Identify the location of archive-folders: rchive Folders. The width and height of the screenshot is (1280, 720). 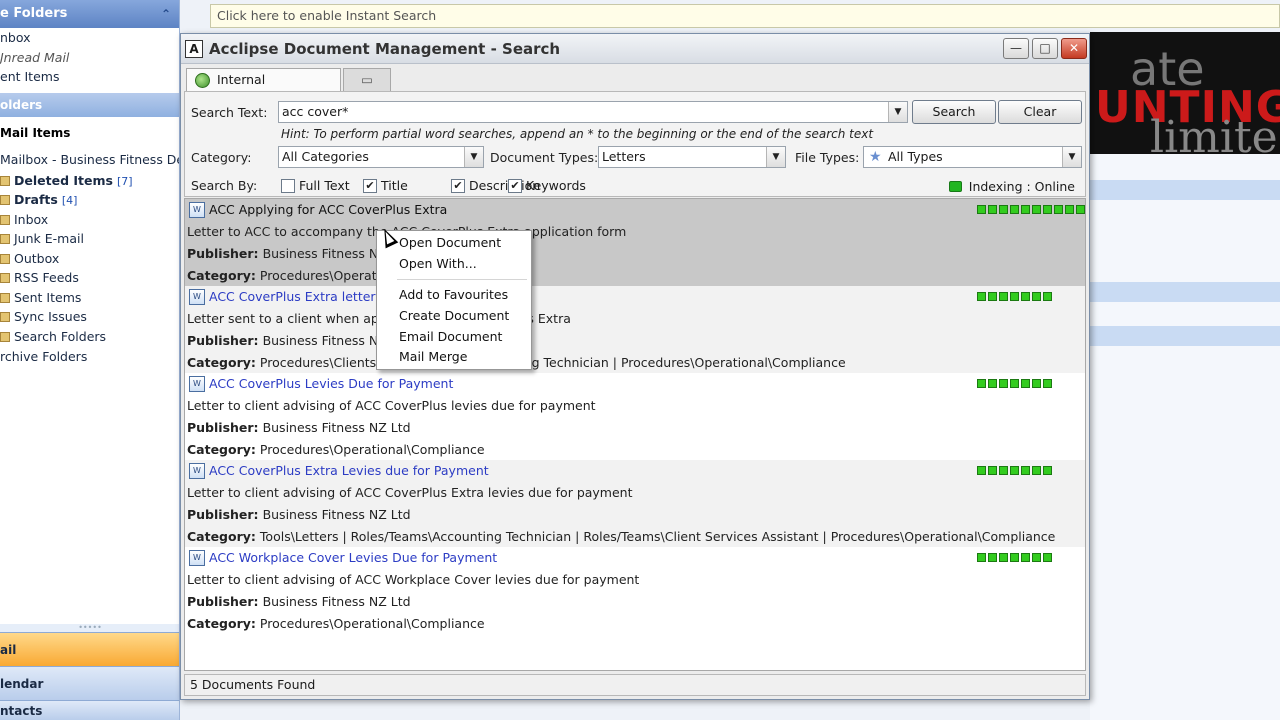
(89, 357).